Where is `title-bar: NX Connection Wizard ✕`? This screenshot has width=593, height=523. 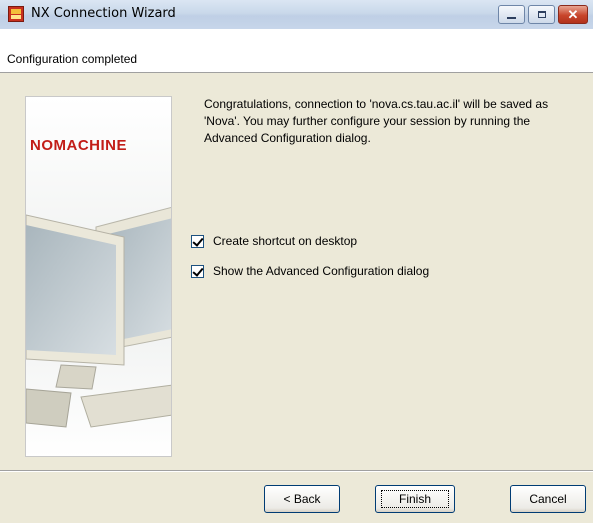
title-bar: NX Connection Wizard ✕ is located at coordinates (296, 15).